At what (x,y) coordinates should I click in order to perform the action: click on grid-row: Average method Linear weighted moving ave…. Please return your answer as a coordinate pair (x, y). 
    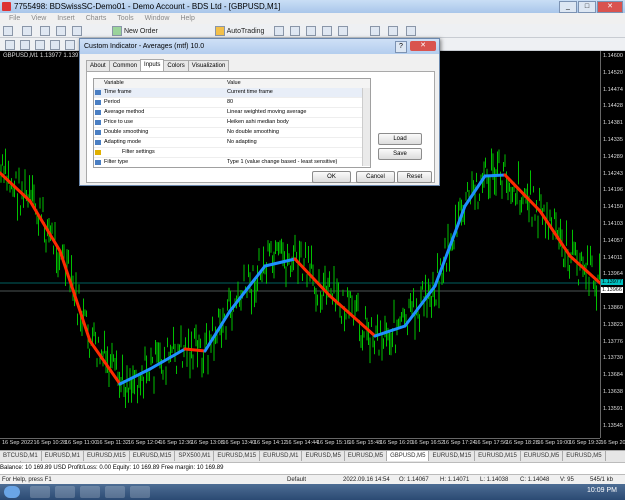
    Looking at the image, I should click on (232, 113).